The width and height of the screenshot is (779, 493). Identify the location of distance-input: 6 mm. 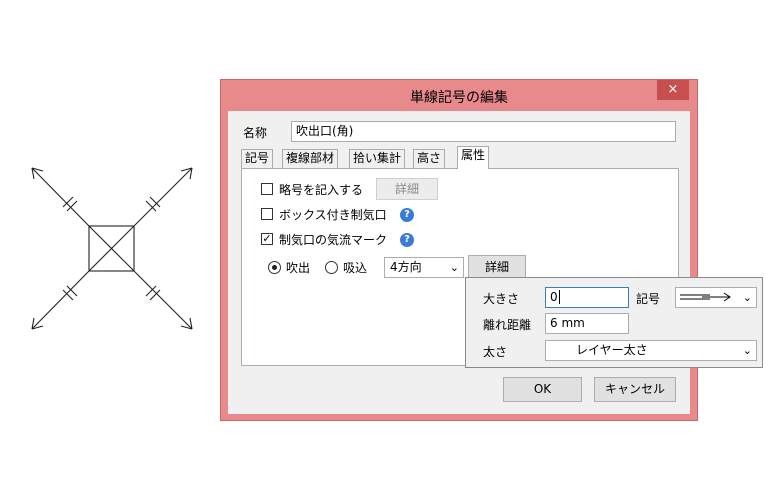
(587, 323).